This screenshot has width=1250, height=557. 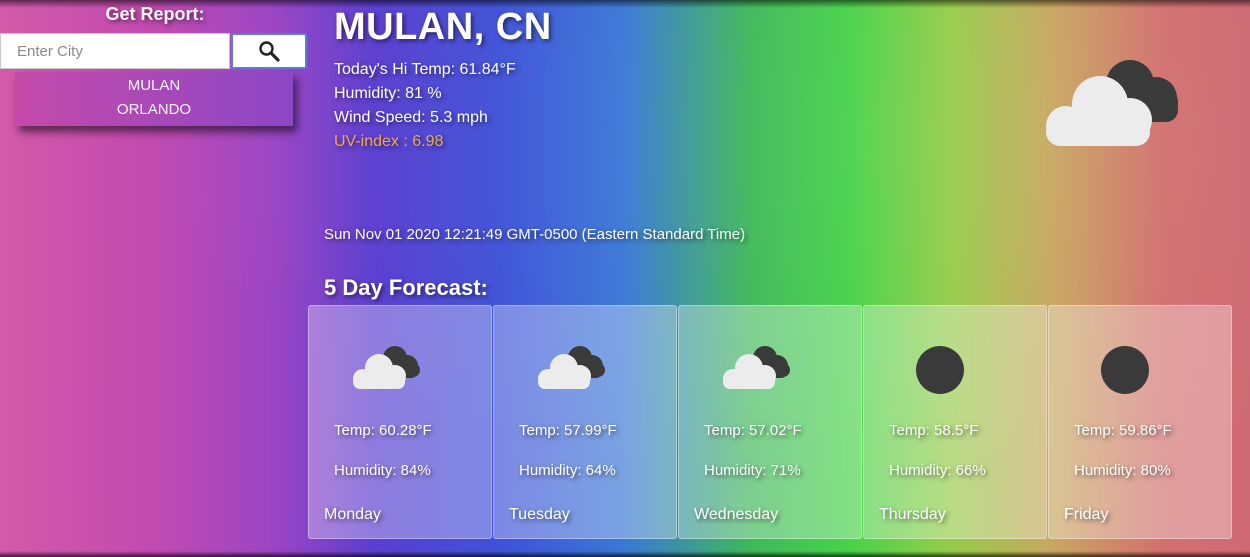 I want to click on forecast-temp: Temp: 57.99°F, so click(x=568, y=430).